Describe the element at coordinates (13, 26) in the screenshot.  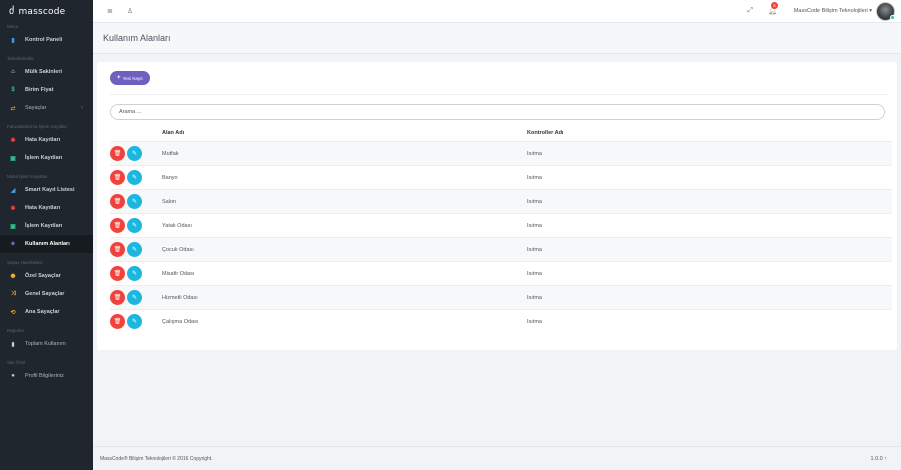
I see `sidebar-section-title: Menu` at that location.